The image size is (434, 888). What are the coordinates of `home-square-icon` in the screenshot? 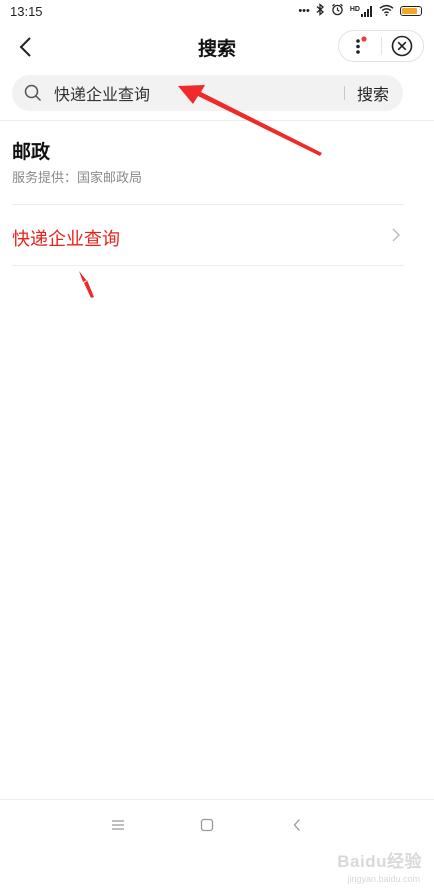 It's located at (207, 825).